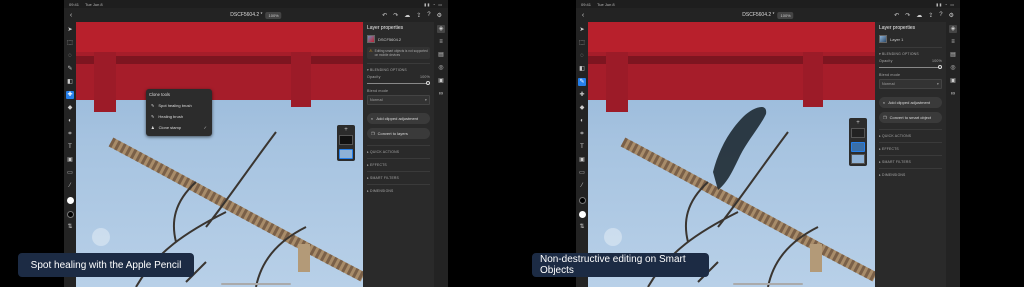 This screenshot has height=287, width=1024. Describe the element at coordinates (179, 105) in the screenshot. I see `menu-item-spot-healing: ✎ Spot healing brush` at that location.